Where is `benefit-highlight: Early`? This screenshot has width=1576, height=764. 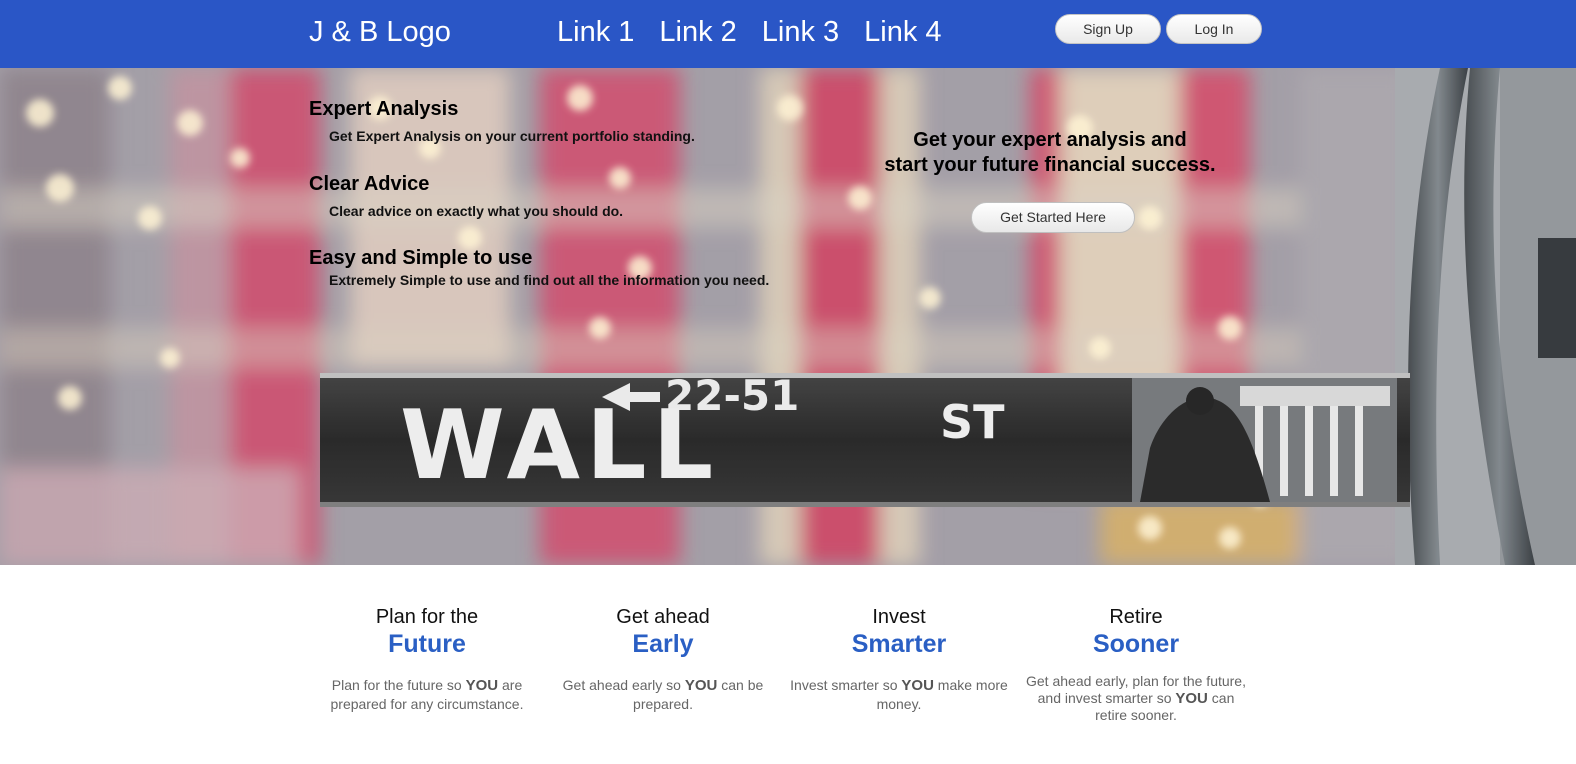 benefit-highlight: Early is located at coordinates (663, 644).